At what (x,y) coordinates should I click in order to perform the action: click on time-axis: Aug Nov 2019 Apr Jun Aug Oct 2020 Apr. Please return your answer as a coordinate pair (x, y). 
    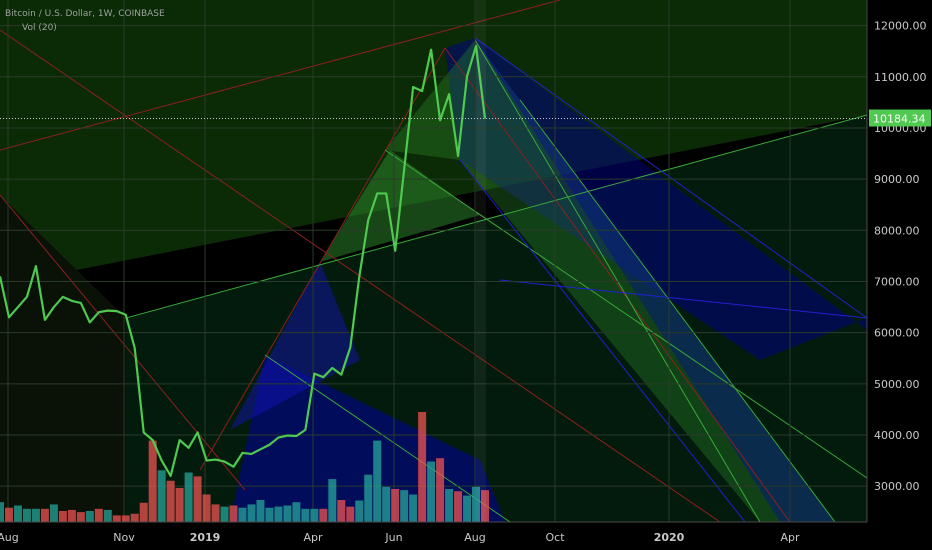
    Looking at the image, I should click on (400, 537).